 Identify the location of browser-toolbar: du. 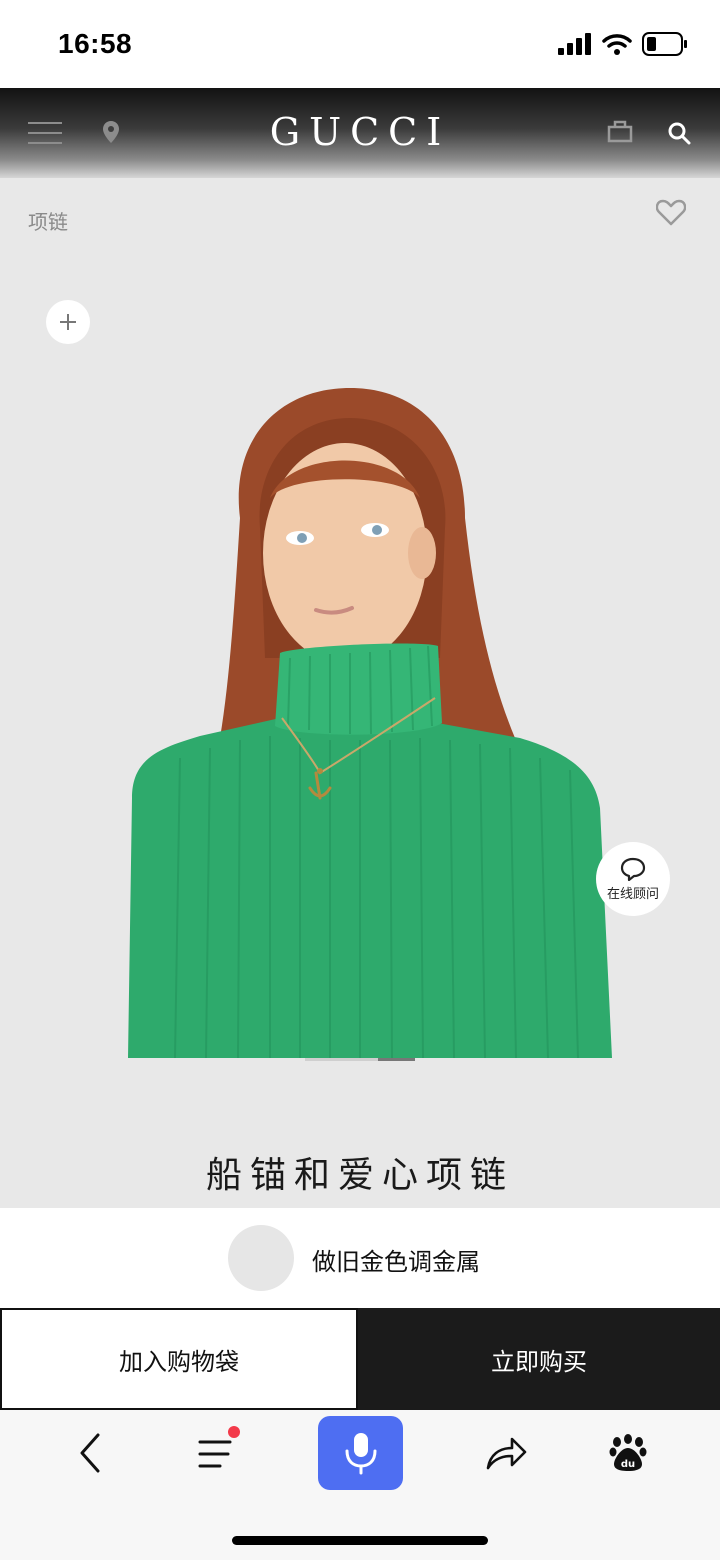
(360, 1485).